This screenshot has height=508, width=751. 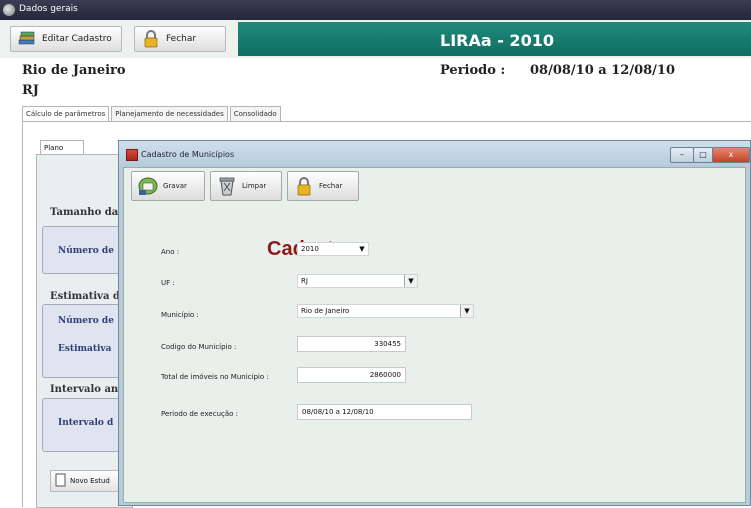 I want to click on code-label: Codigo do Município :, so click(x=199, y=347).